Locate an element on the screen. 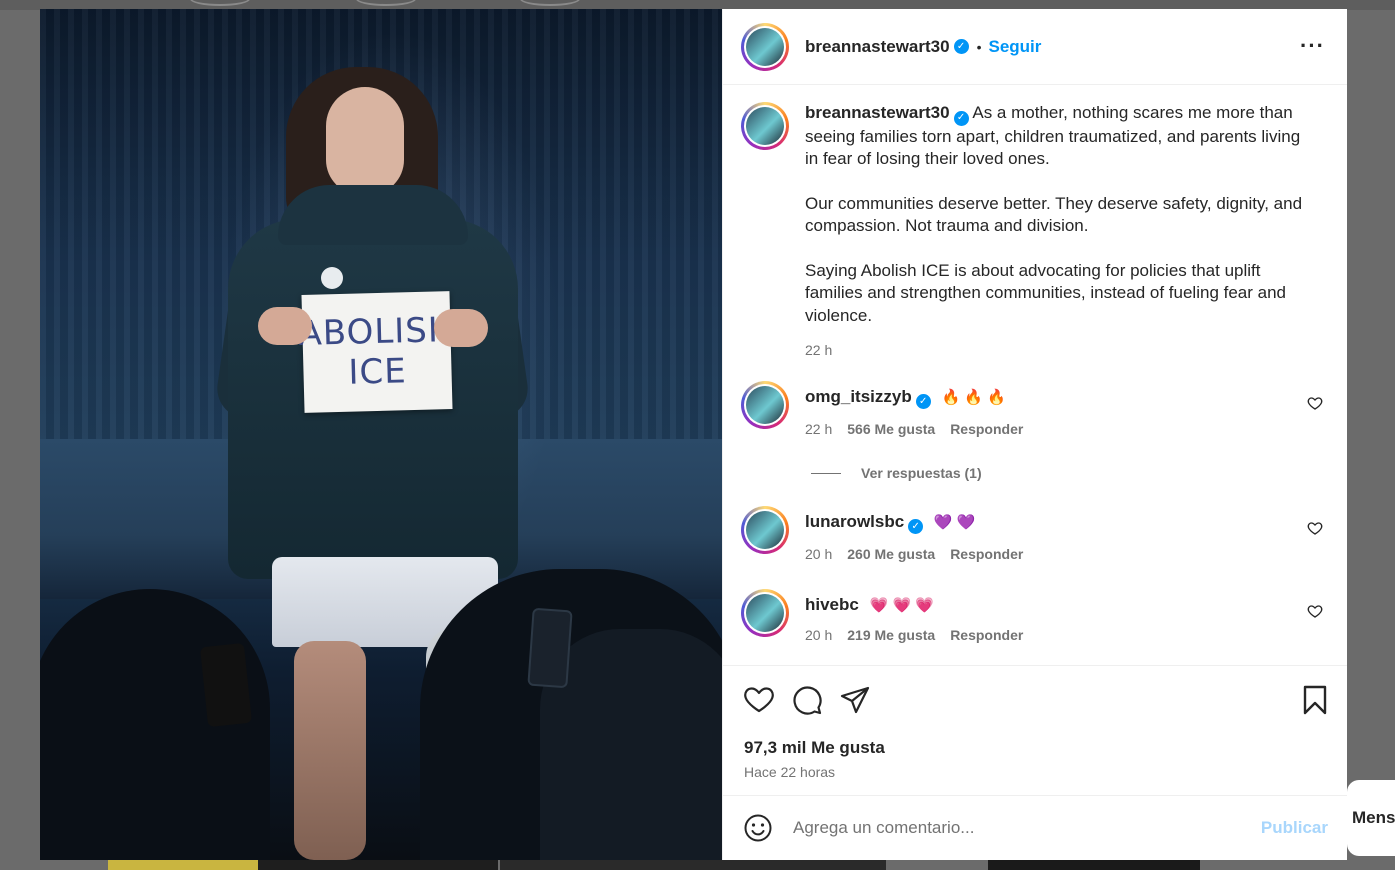 The width and height of the screenshot is (1395, 870). more-options-icon: ··· is located at coordinates (1312, 46).